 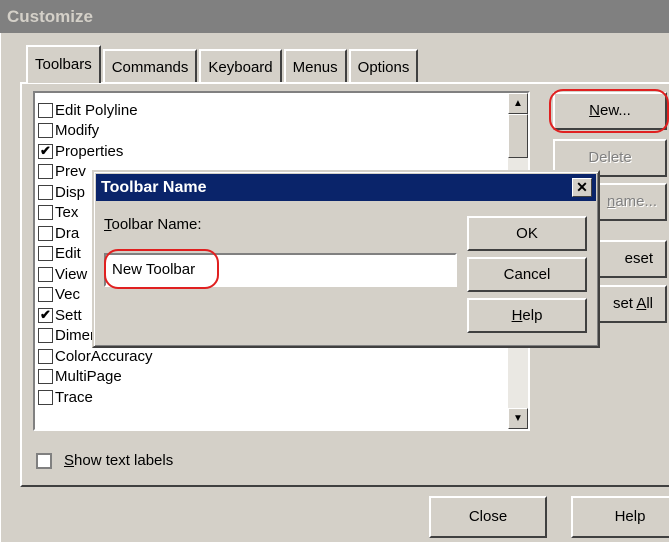 What do you see at coordinates (582, 187) in the screenshot?
I see `close-icon: ✕` at bounding box center [582, 187].